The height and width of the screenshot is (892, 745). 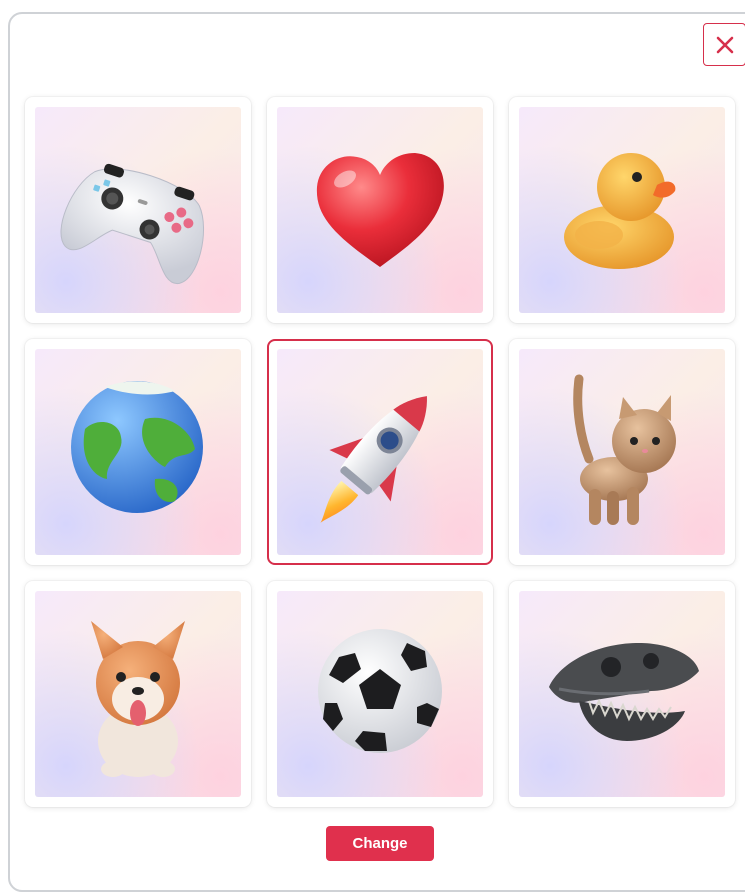 I want to click on avatar-option-rubber-duck, so click(x=622, y=210).